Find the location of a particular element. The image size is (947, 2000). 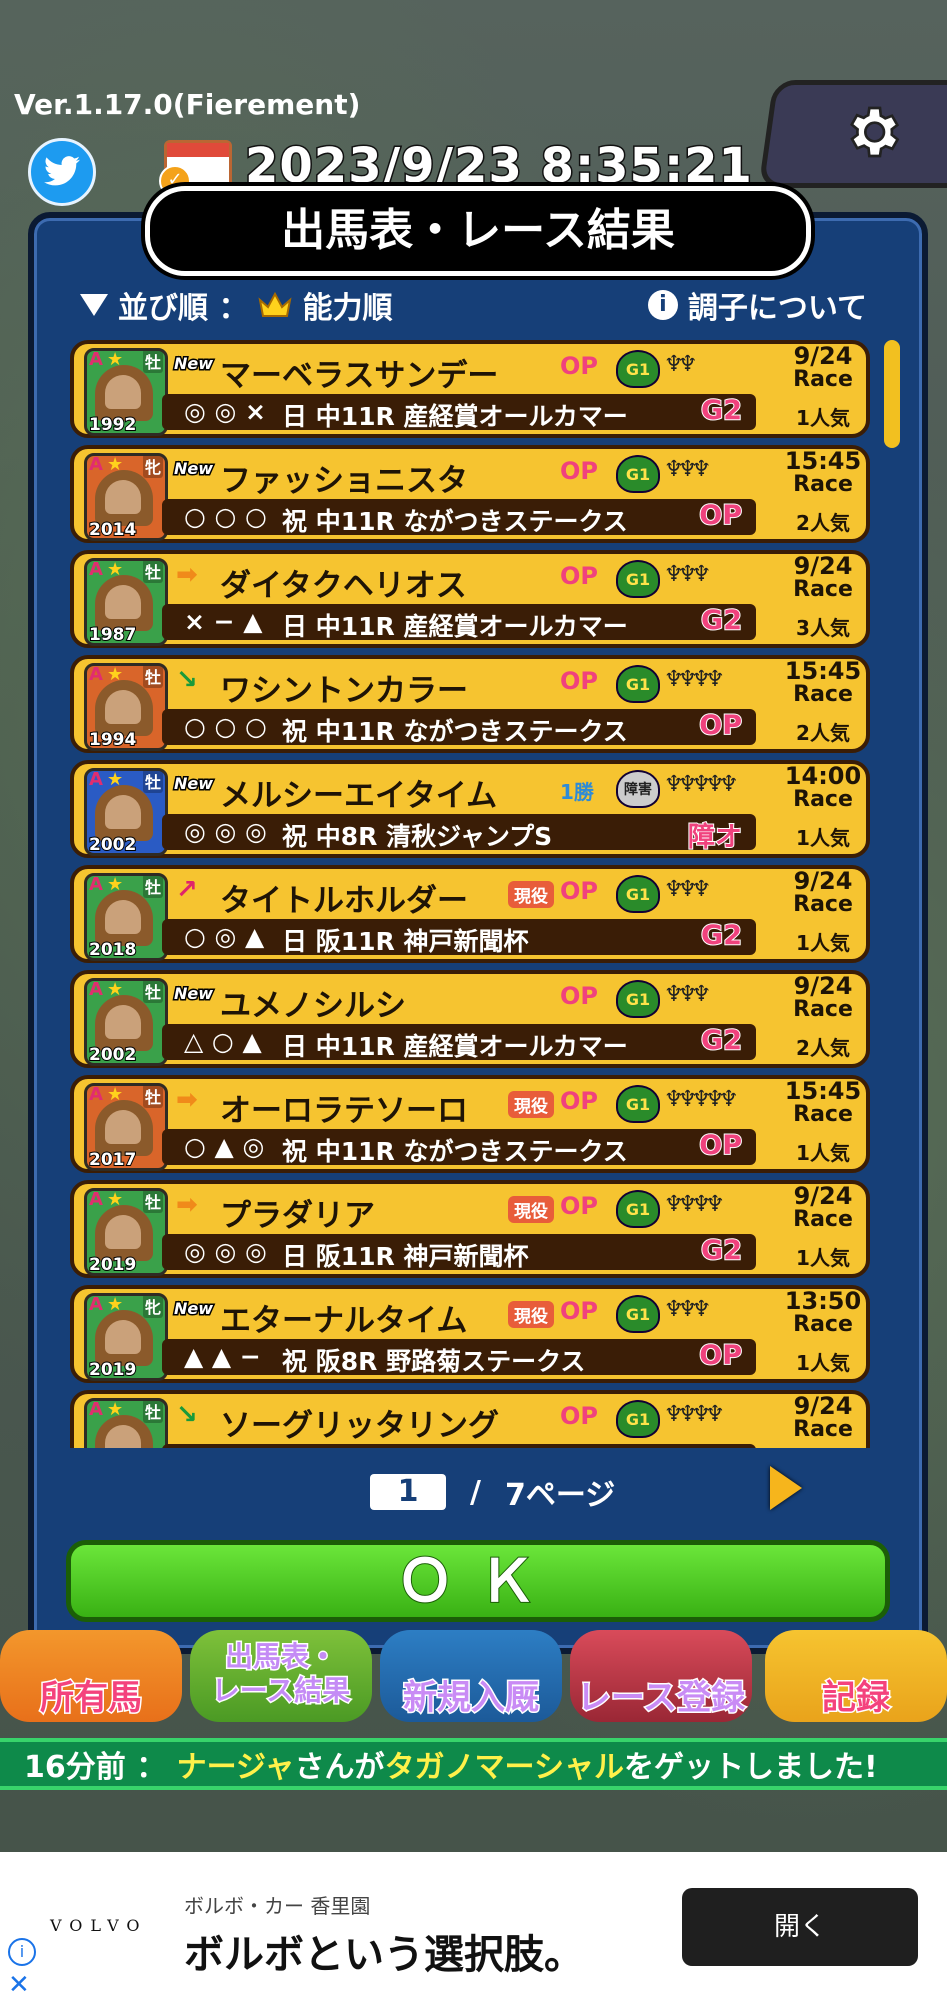

condition-info-link: i 調子について is located at coordinates (757, 305).